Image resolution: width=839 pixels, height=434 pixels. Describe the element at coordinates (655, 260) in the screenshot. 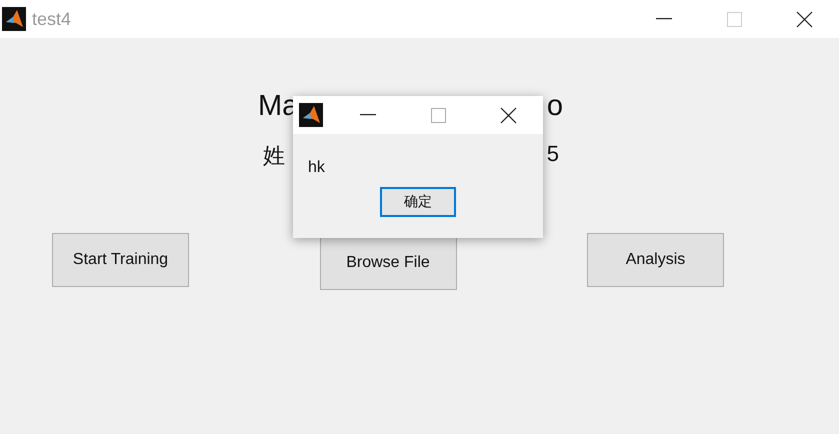

I see `action-button: Analysis` at that location.